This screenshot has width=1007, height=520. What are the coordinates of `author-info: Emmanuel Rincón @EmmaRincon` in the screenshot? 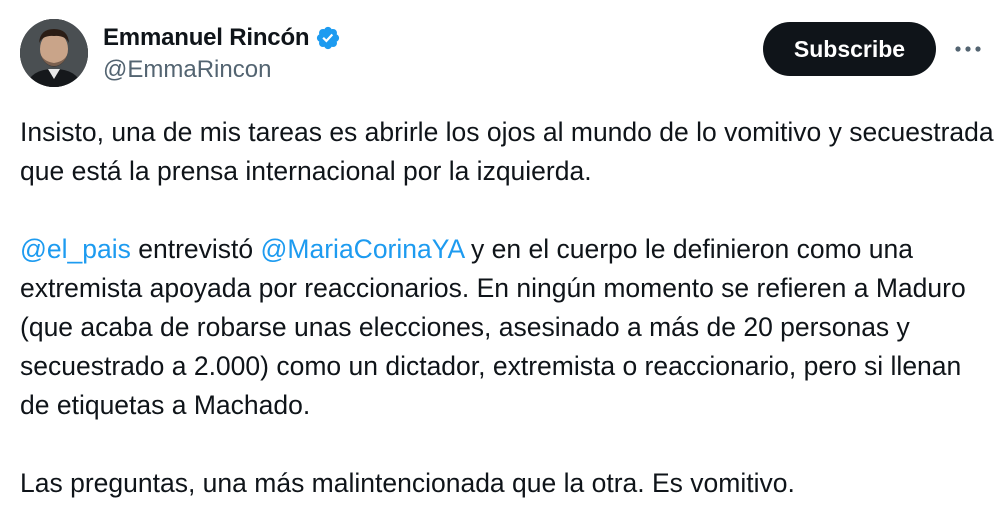 It's located at (222, 53).